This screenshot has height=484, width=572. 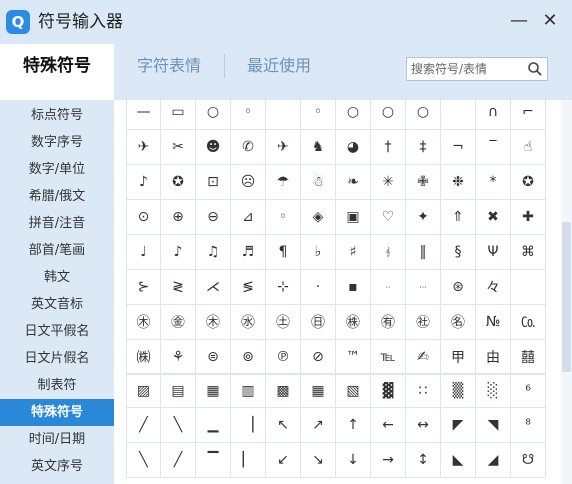 I want to click on symbol-cell: ☹, so click(x=248, y=182).